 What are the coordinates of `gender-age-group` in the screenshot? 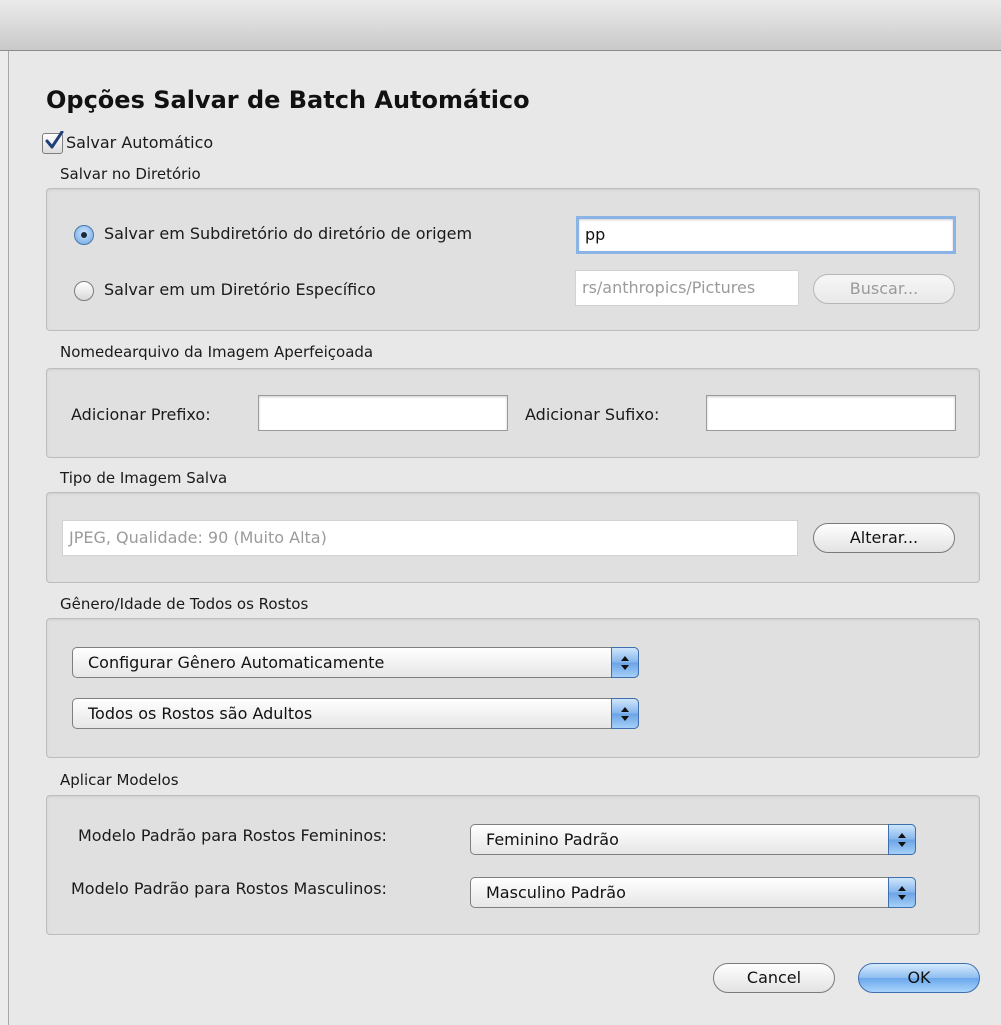 It's located at (513, 688).